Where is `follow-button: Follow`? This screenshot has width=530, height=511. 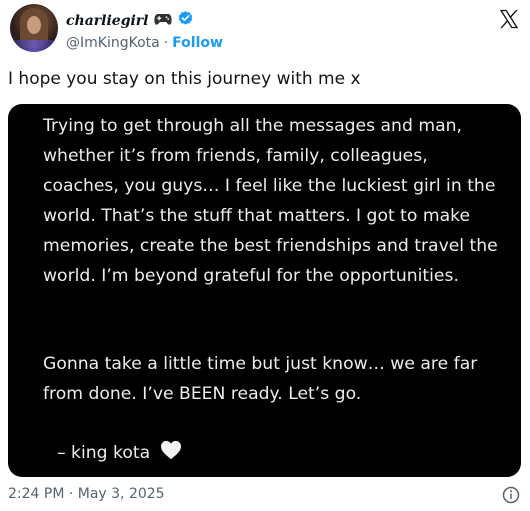 follow-button: Follow is located at coordinates (197, 43).